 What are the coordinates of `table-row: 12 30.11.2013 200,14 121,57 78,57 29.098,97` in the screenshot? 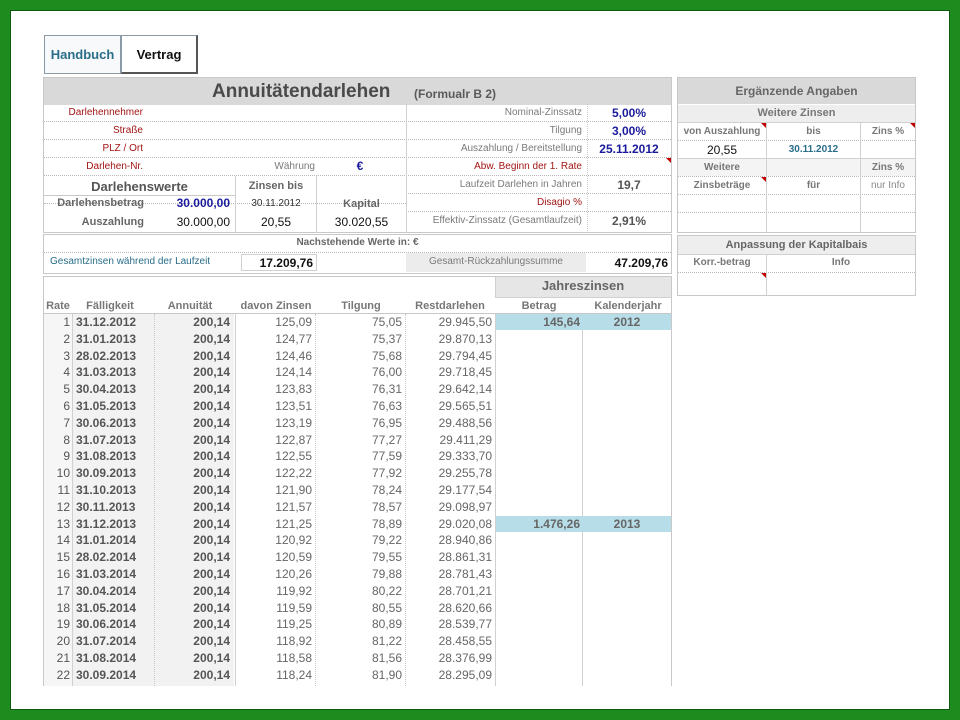 It's located at (357, 507).